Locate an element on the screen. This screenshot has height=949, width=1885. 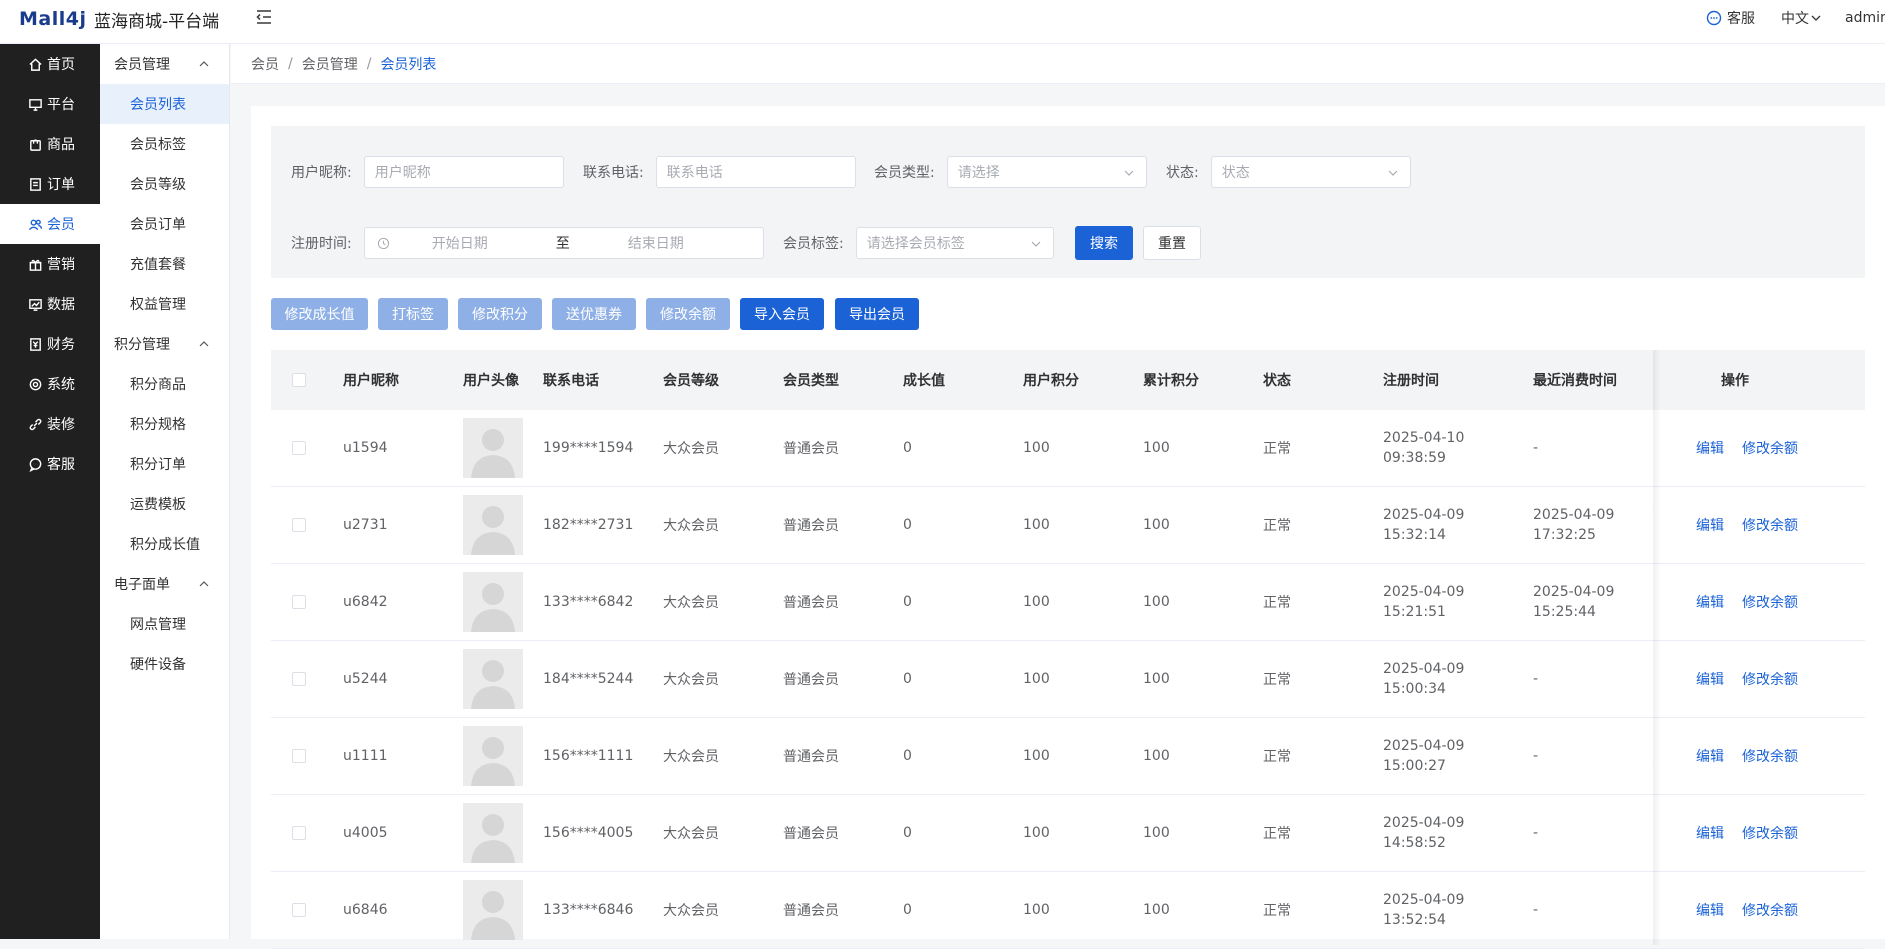
send-coupon-button: 送优惠券 is located at coordinates (594, 314).